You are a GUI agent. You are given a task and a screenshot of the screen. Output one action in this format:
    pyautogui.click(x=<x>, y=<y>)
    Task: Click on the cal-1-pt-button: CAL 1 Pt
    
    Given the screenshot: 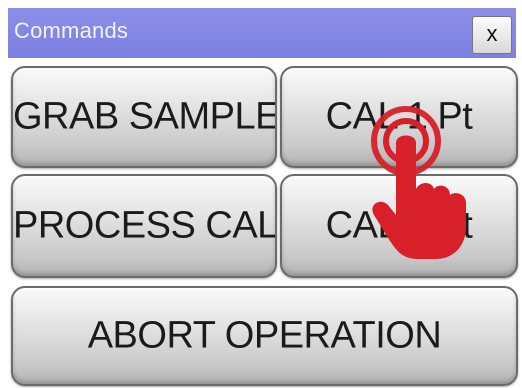 What is the action you would take?
    pyautogui.click(x=399, y=117)
    